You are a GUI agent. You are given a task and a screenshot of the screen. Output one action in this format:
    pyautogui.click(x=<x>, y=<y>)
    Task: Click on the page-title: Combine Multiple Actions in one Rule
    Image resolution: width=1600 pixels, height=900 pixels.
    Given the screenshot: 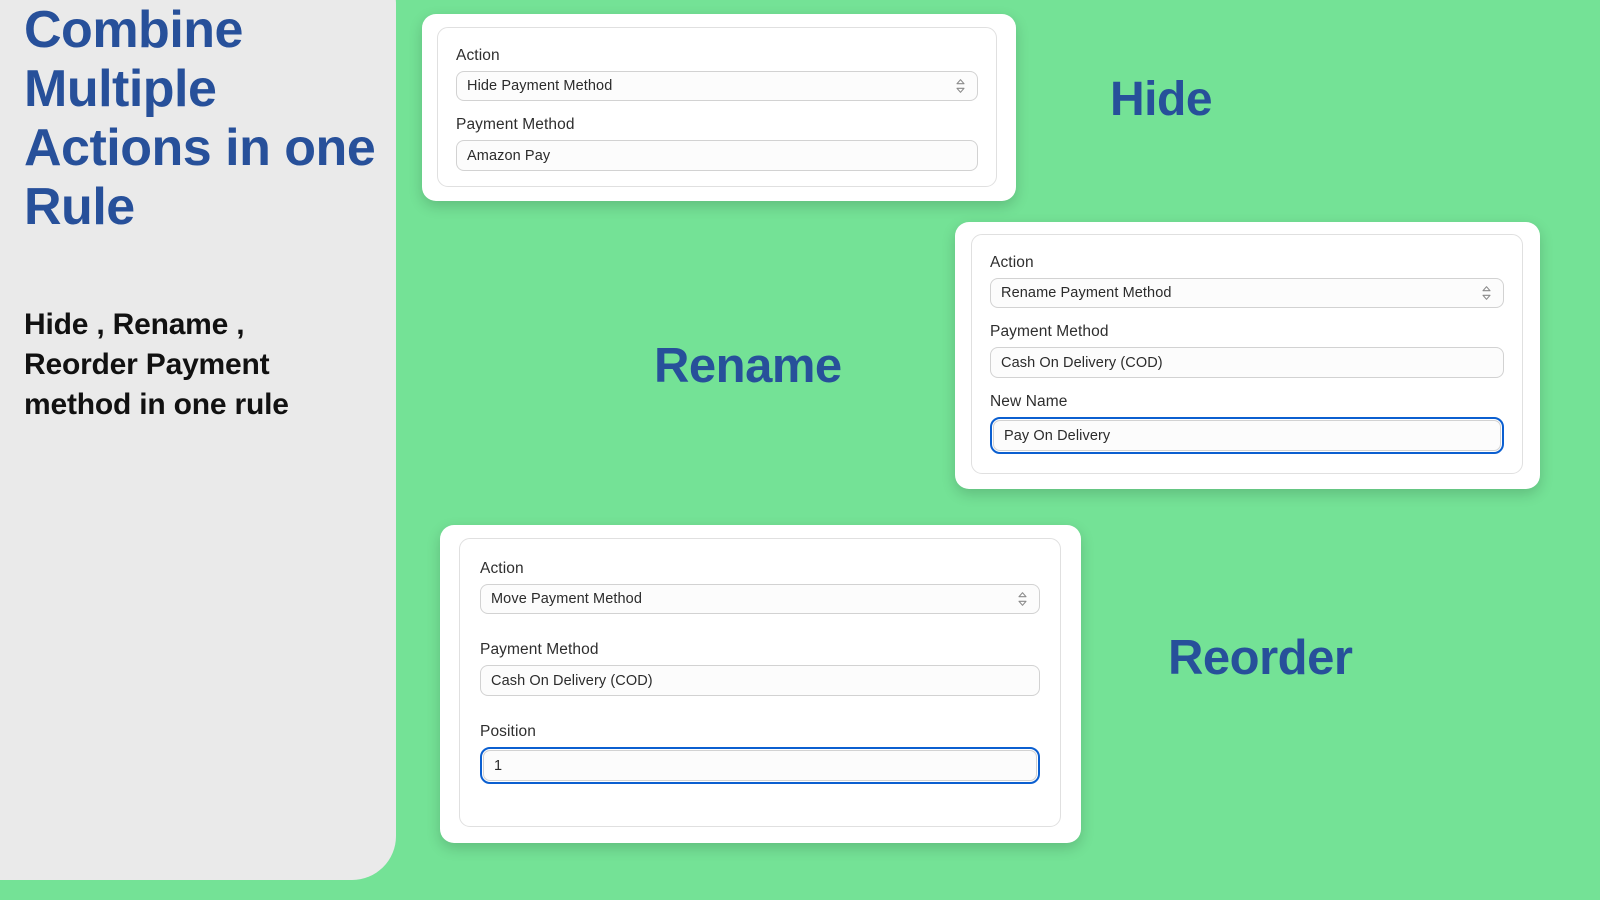 What is the action you would take?
    pyautogui.click(x=200, y=118)
    